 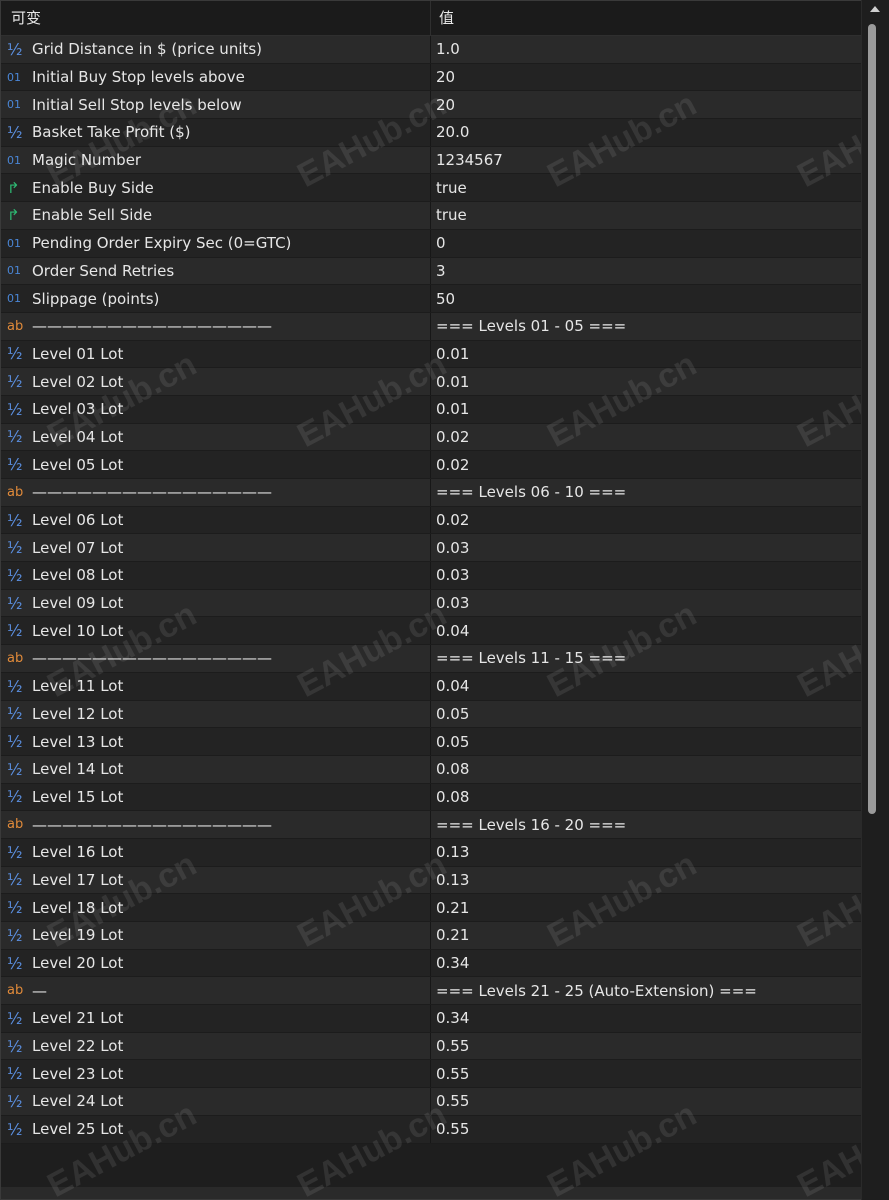 I want to click on table-row: ½ Level 14 Lot 0.08, so click(x=431, y=769).